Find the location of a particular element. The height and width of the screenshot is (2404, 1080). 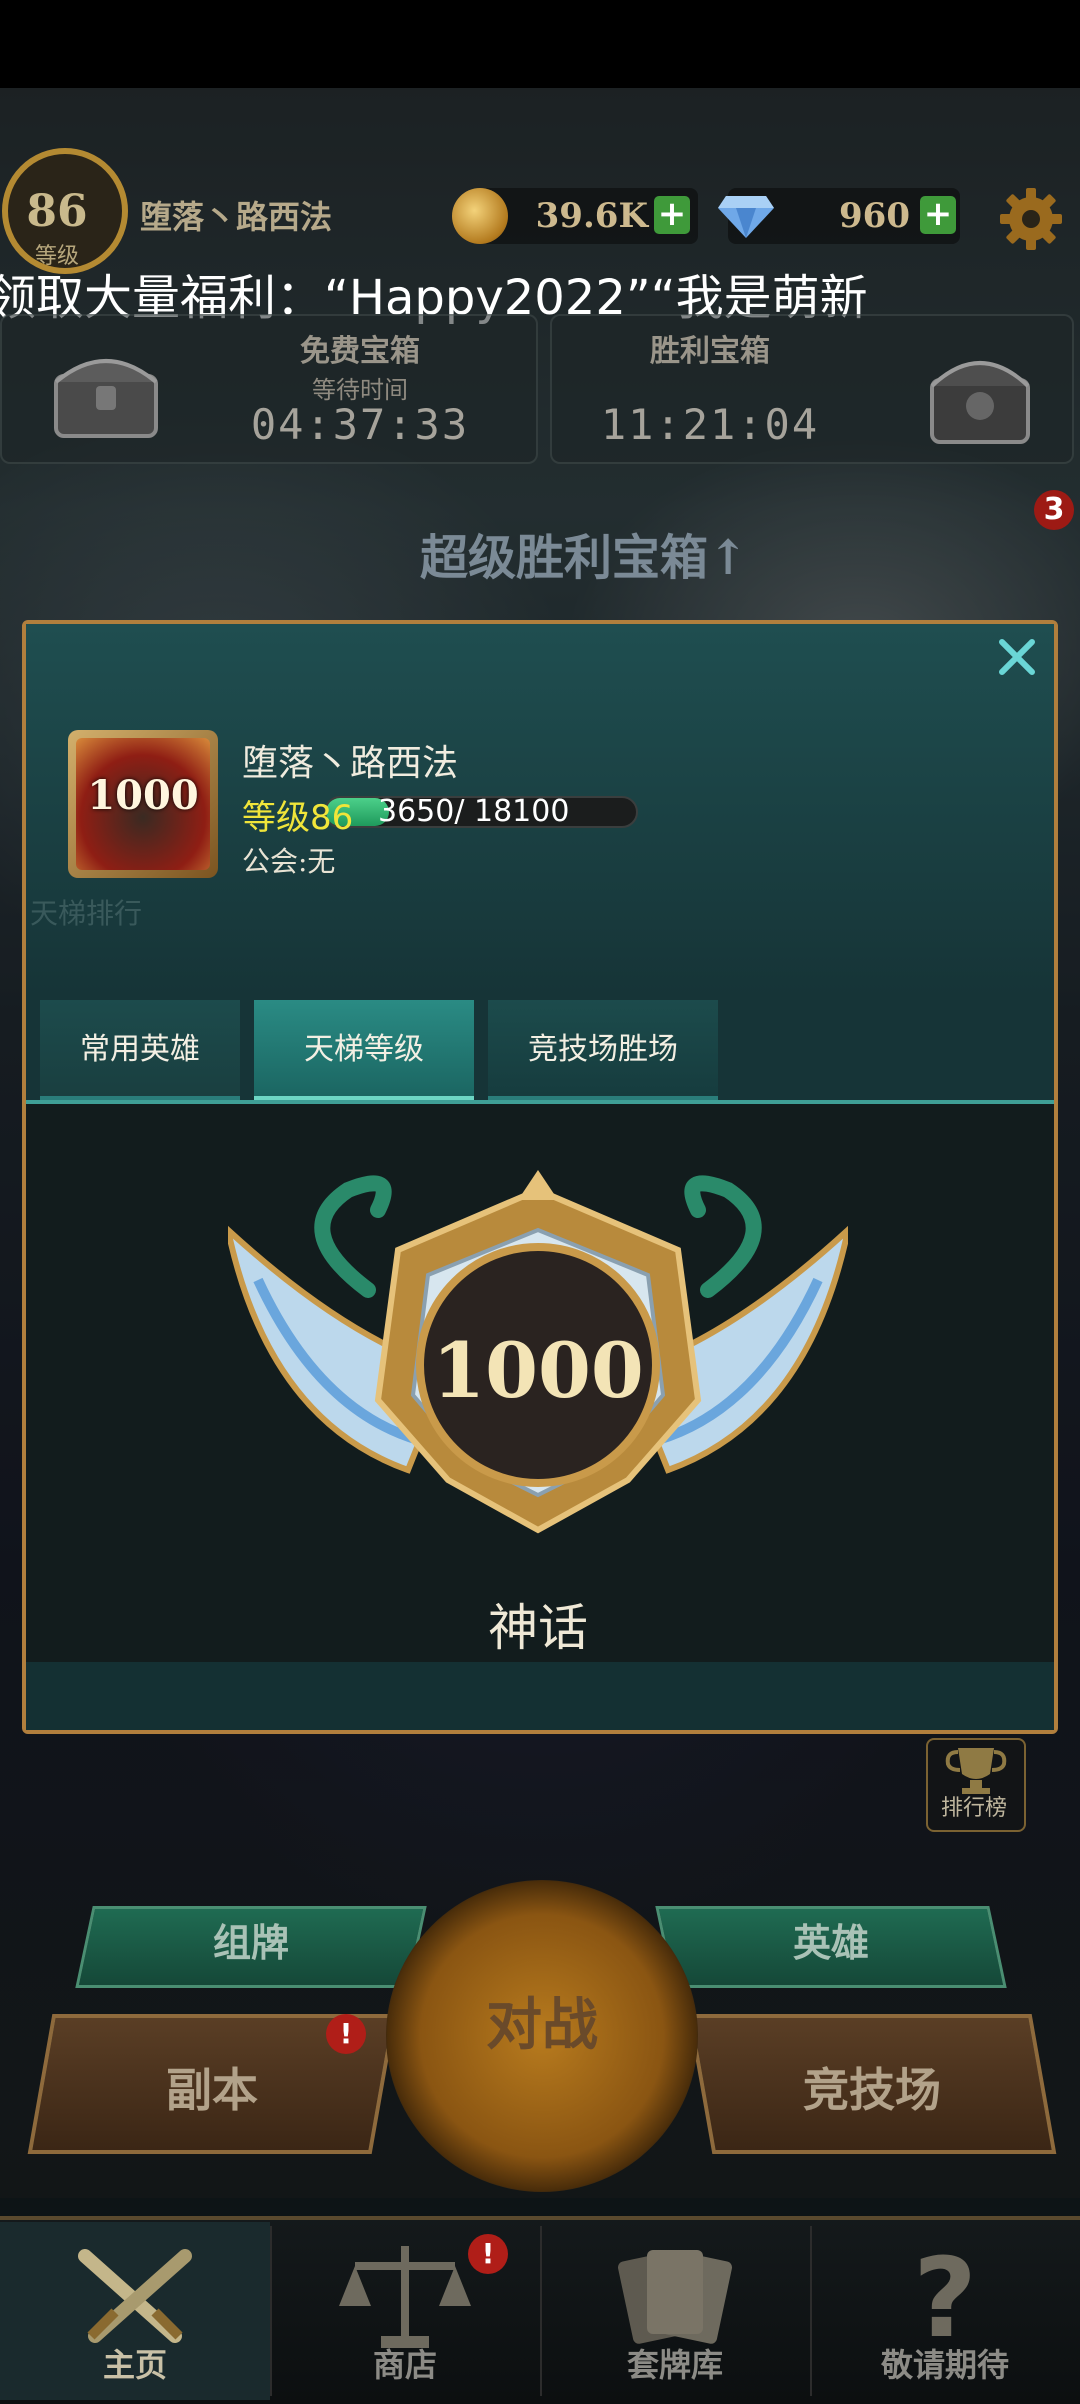

arena-label: 竞技场 is located at coordinates (872, 2090).